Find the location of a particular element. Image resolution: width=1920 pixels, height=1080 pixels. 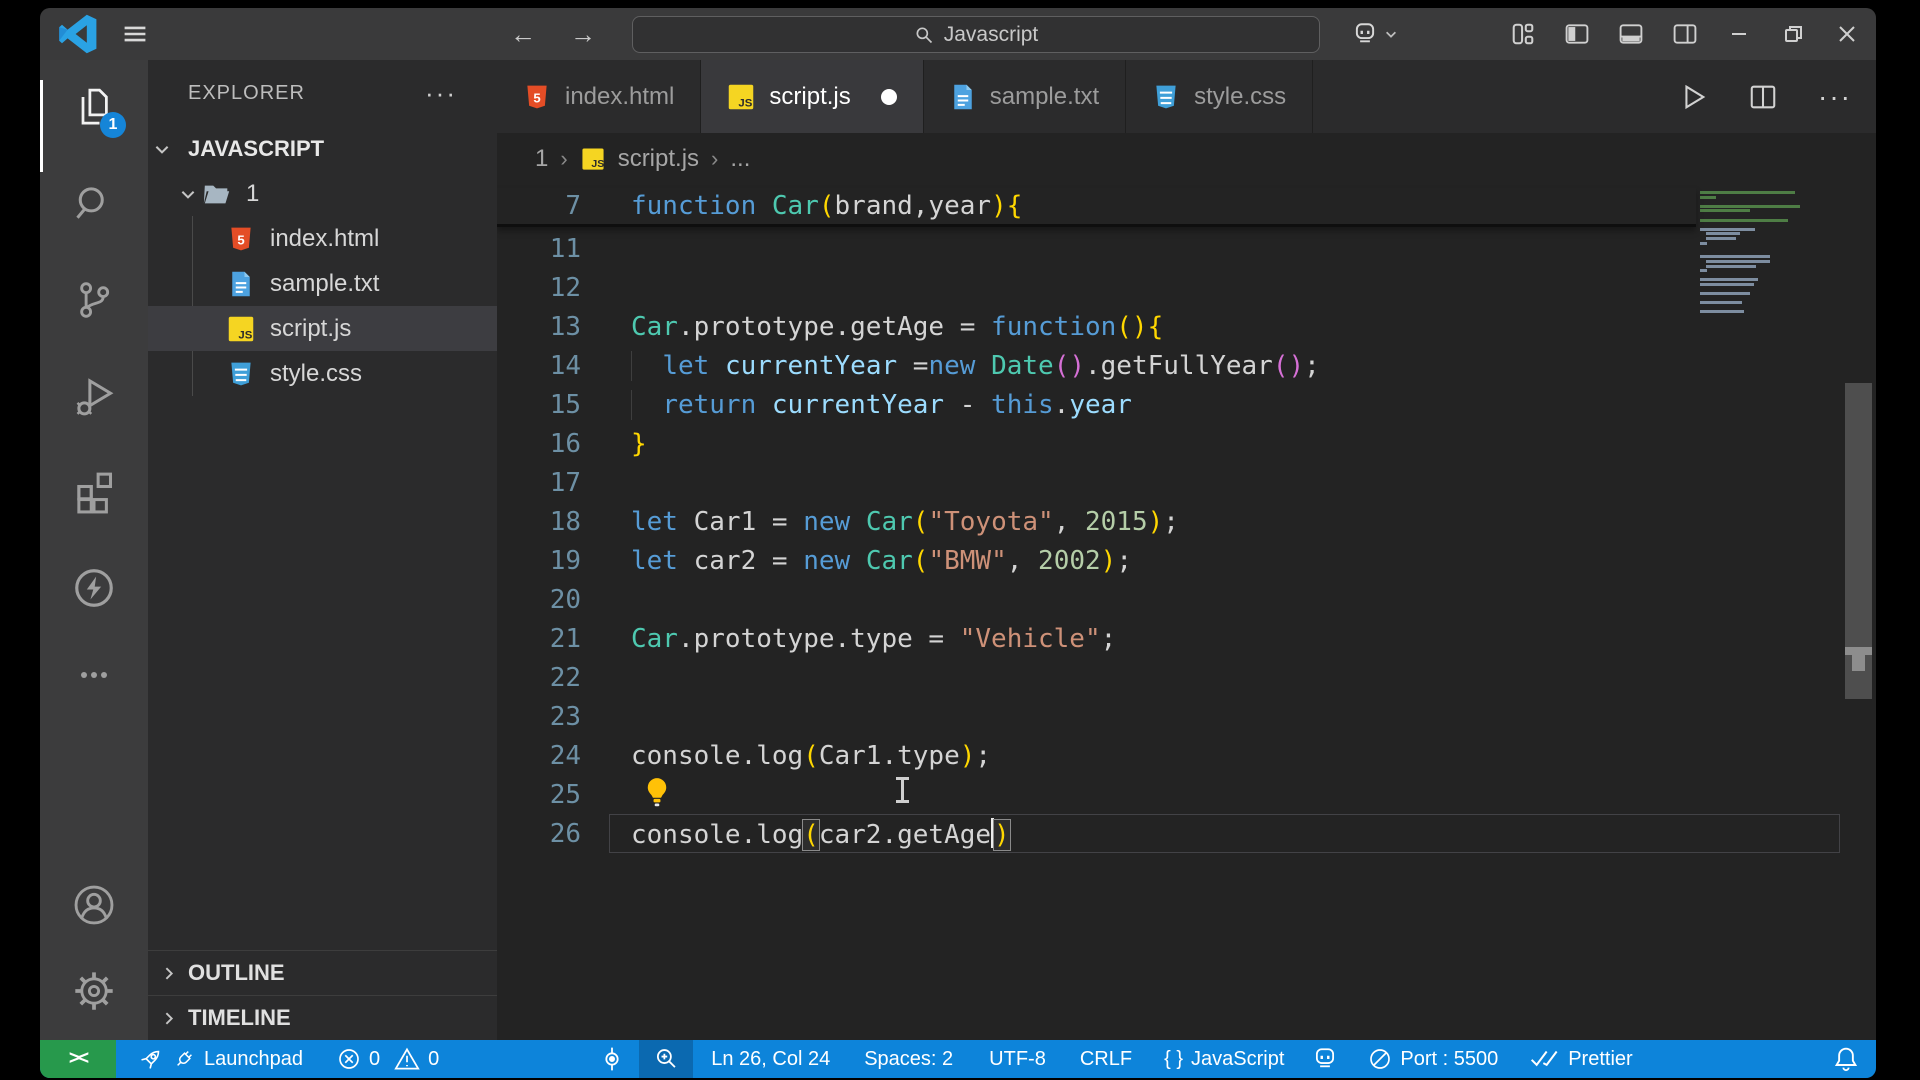

code-line-22: 22 is located at coordinates (1096, 677).